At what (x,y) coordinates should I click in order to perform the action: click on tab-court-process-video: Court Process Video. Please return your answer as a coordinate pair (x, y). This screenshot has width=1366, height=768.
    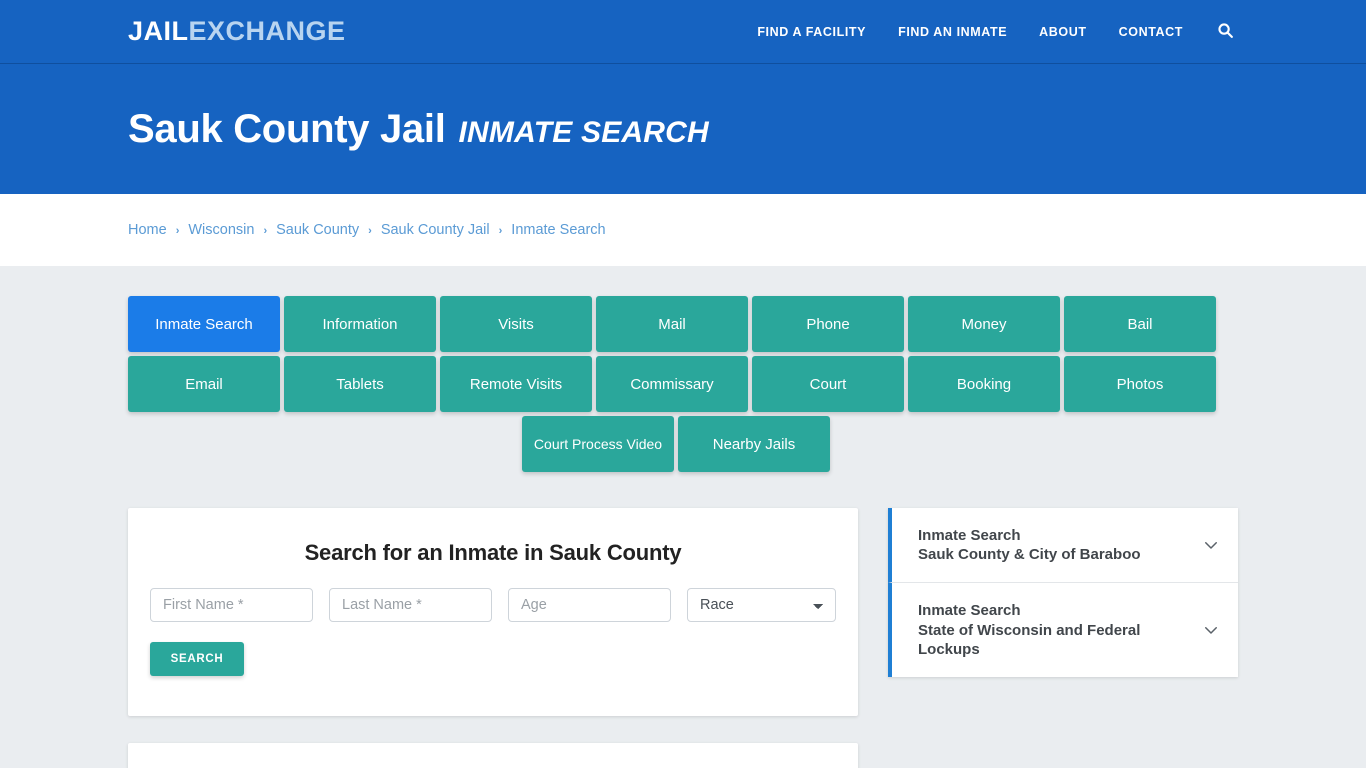
    Looking at the image, I should click on (598, 444).